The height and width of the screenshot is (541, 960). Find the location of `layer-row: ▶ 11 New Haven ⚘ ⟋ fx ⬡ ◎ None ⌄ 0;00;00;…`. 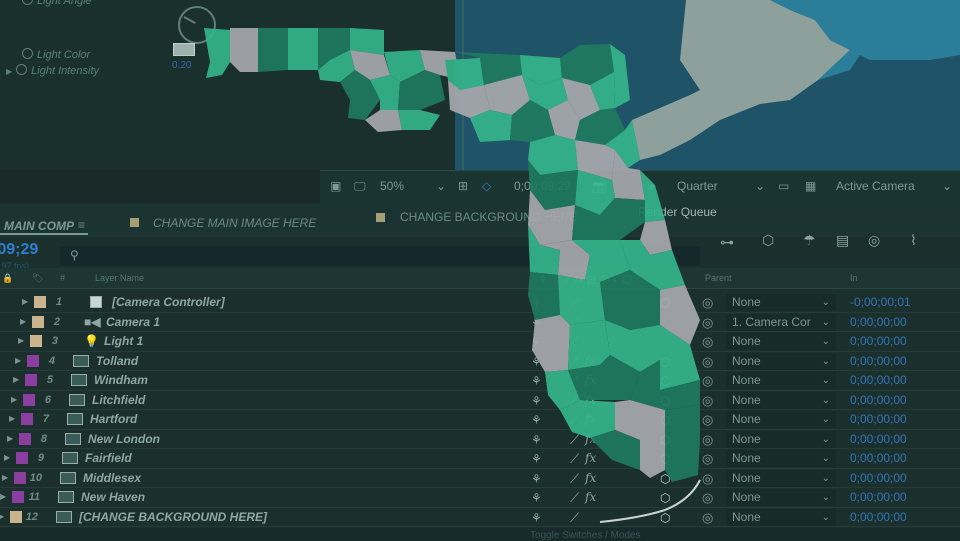

layer-row: ▶ 11 New Haven ⚘ ⟋ fx ⬡ ◎ None ⌄ 0;00;00;… is located at coordinates (480, 498).